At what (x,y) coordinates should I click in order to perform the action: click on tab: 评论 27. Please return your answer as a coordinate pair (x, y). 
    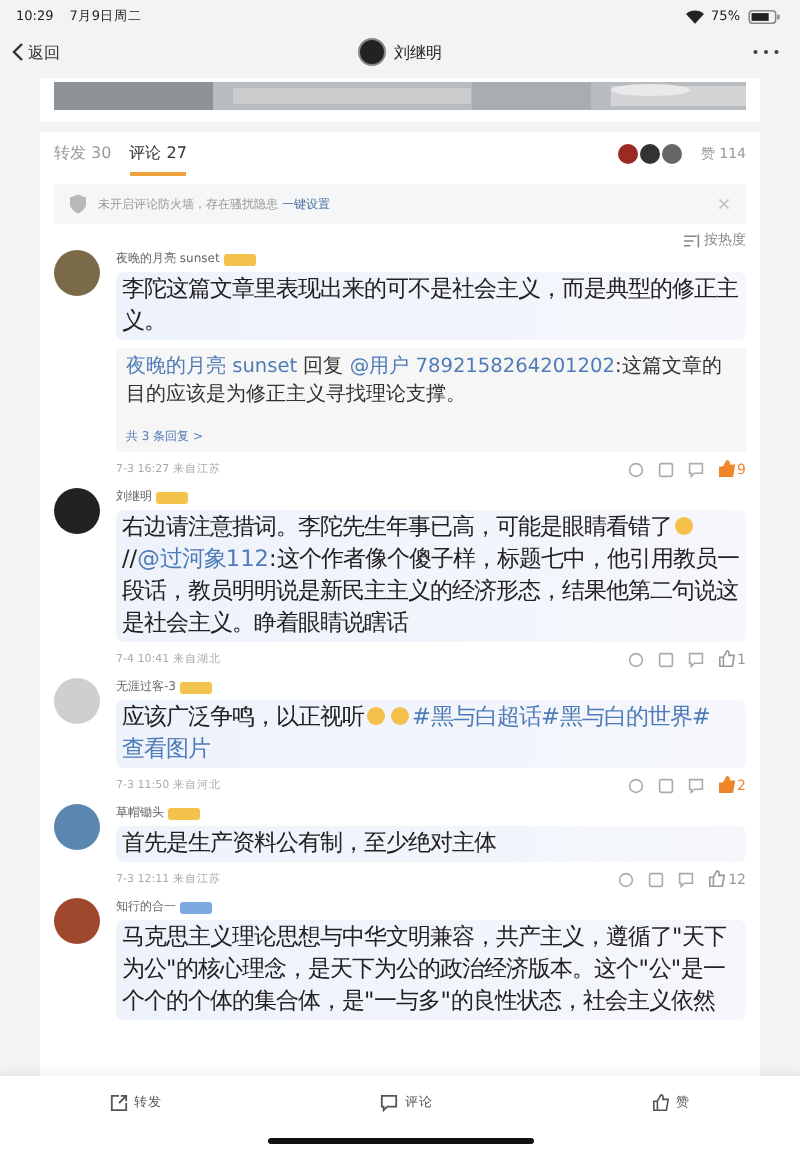
    Looking at the image, I should click on (158, 154).